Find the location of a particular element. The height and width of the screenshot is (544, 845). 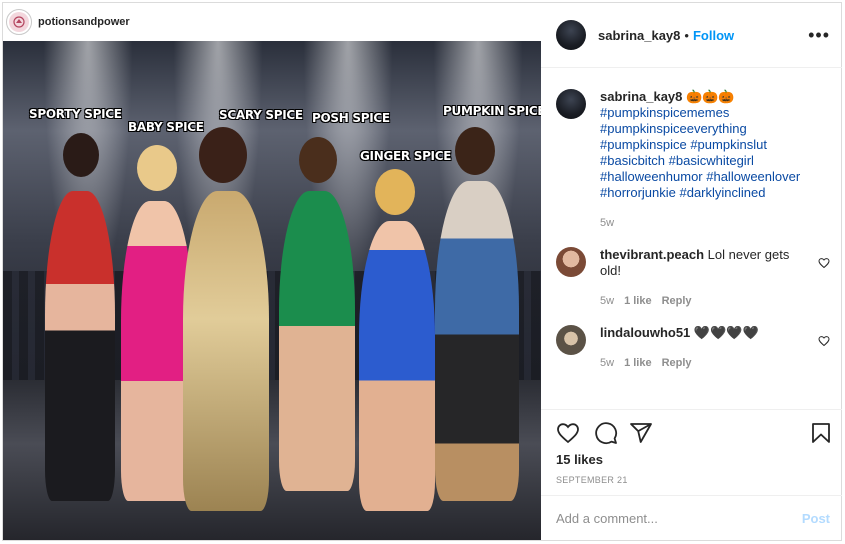

share-icon is located at coordinates (641, 433).